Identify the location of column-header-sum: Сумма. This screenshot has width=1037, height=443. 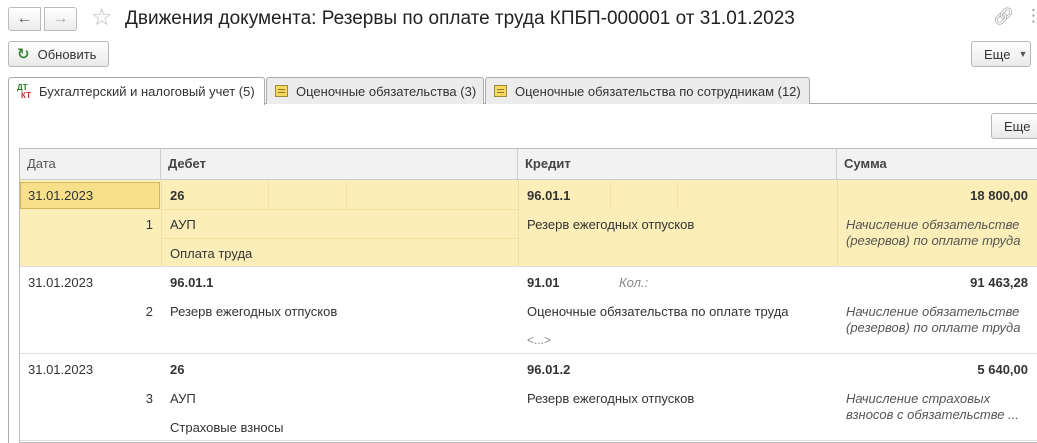
(937, 164).